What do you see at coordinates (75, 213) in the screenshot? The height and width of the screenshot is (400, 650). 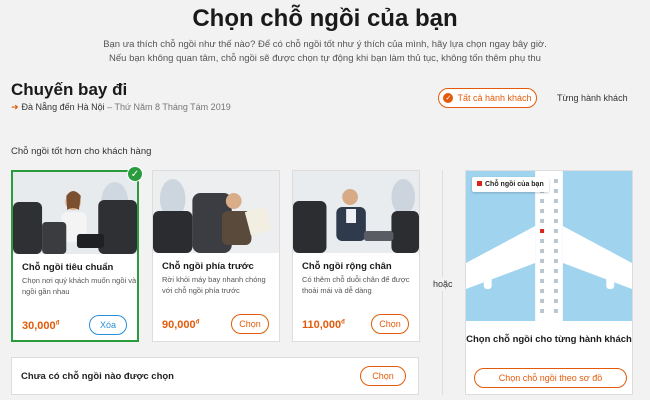 I see `seat-photo-standard` at bounding box center [75, 213].